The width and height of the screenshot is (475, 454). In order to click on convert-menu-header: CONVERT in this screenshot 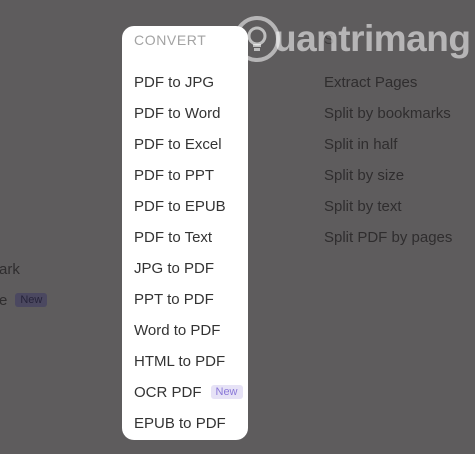, I will do `click(170, 40)`.